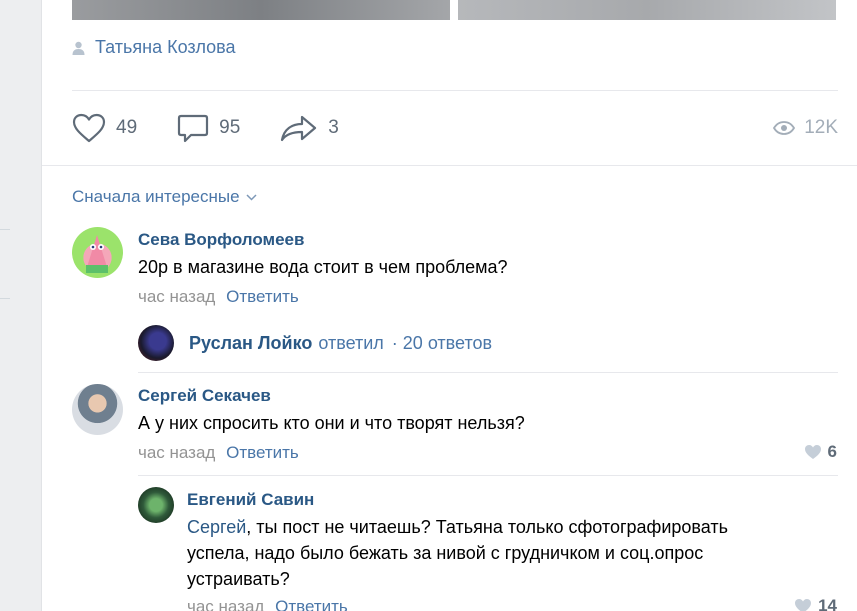 The height and width of the screenshot is (611, 857). I want to click on comment-author: Сева Ворфоломеев, so click(221, 240).